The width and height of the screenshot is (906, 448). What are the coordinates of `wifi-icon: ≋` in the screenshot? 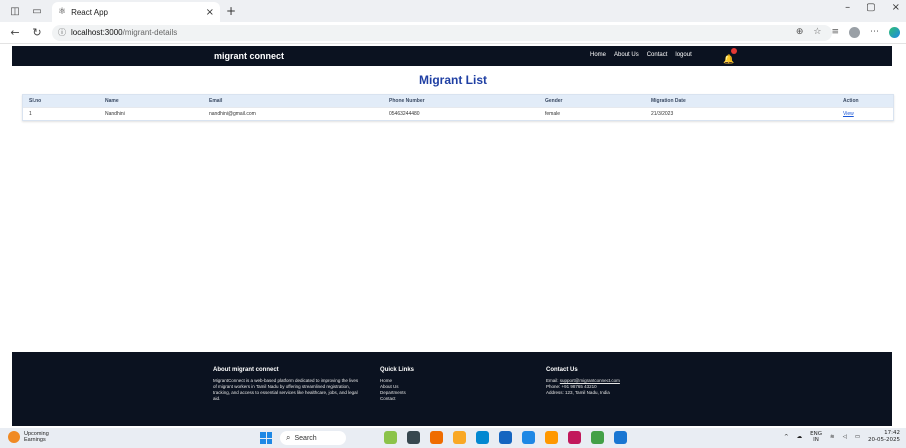 It's located at (832, 437).